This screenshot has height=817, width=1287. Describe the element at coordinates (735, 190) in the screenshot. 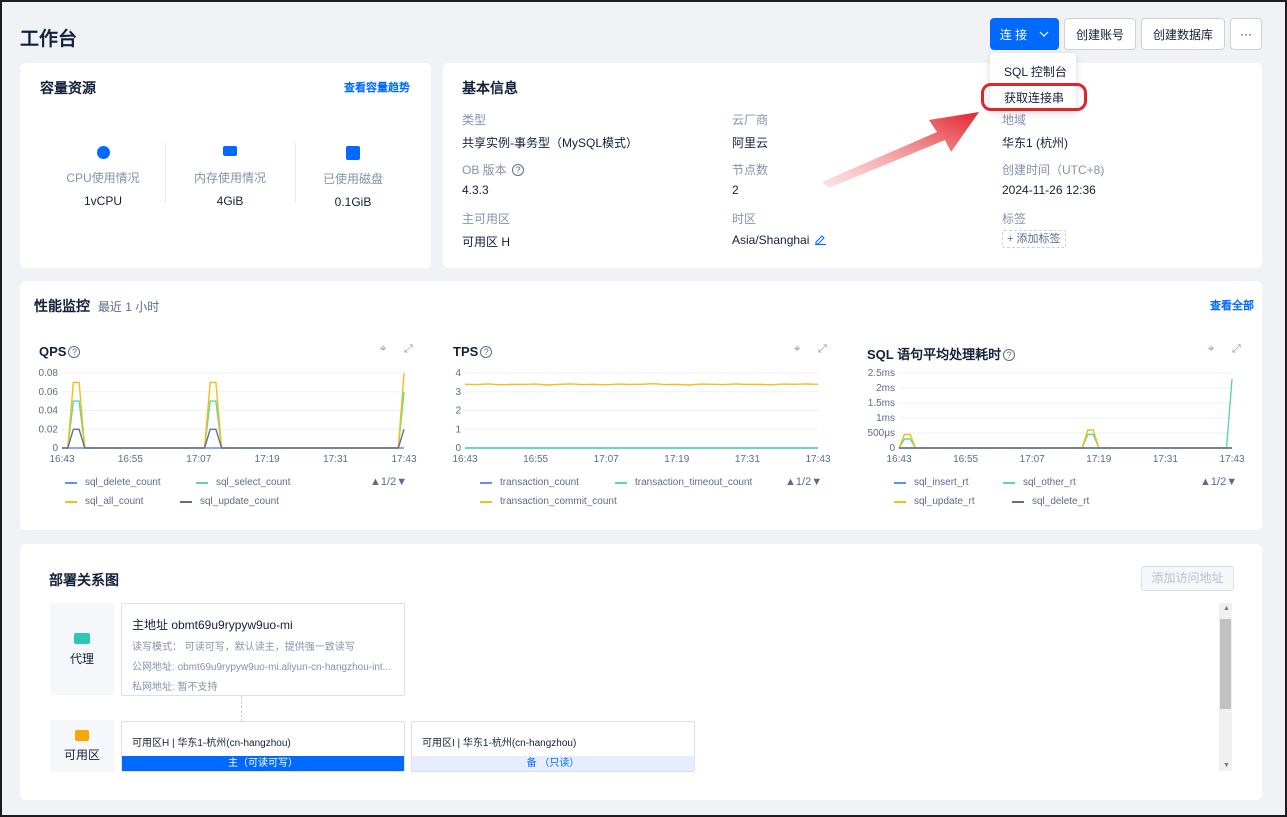

I see `node-count-value: 2` at that location.